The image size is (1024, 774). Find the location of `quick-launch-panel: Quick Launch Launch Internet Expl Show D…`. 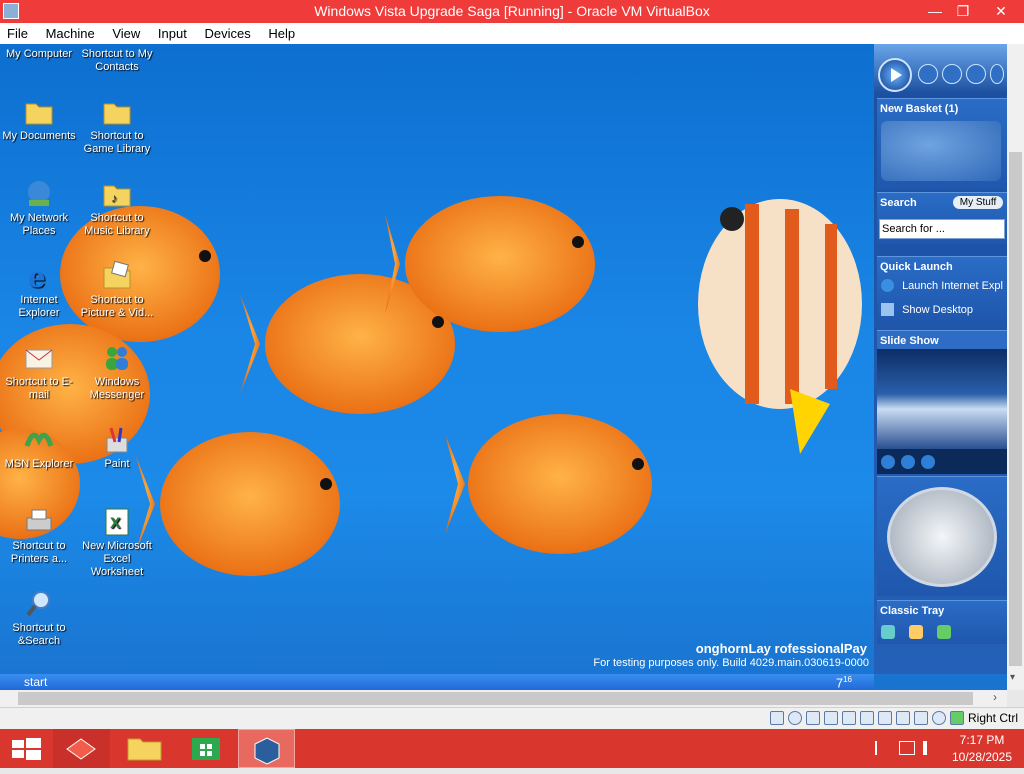

quick-launch-panel: Quick Launch Launch Internet Expl Show D… is located at coordinates (942, 289).